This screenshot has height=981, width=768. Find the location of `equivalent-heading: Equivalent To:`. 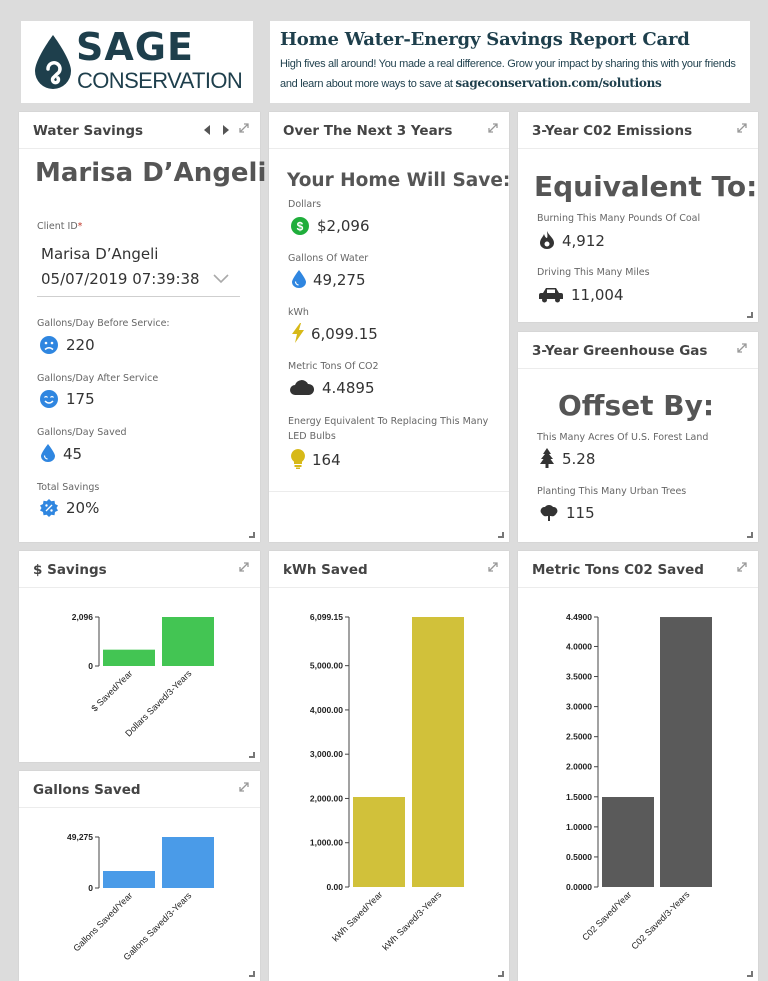

equivalent-heading: Equivalent To: is located at coordinates (646, 186).